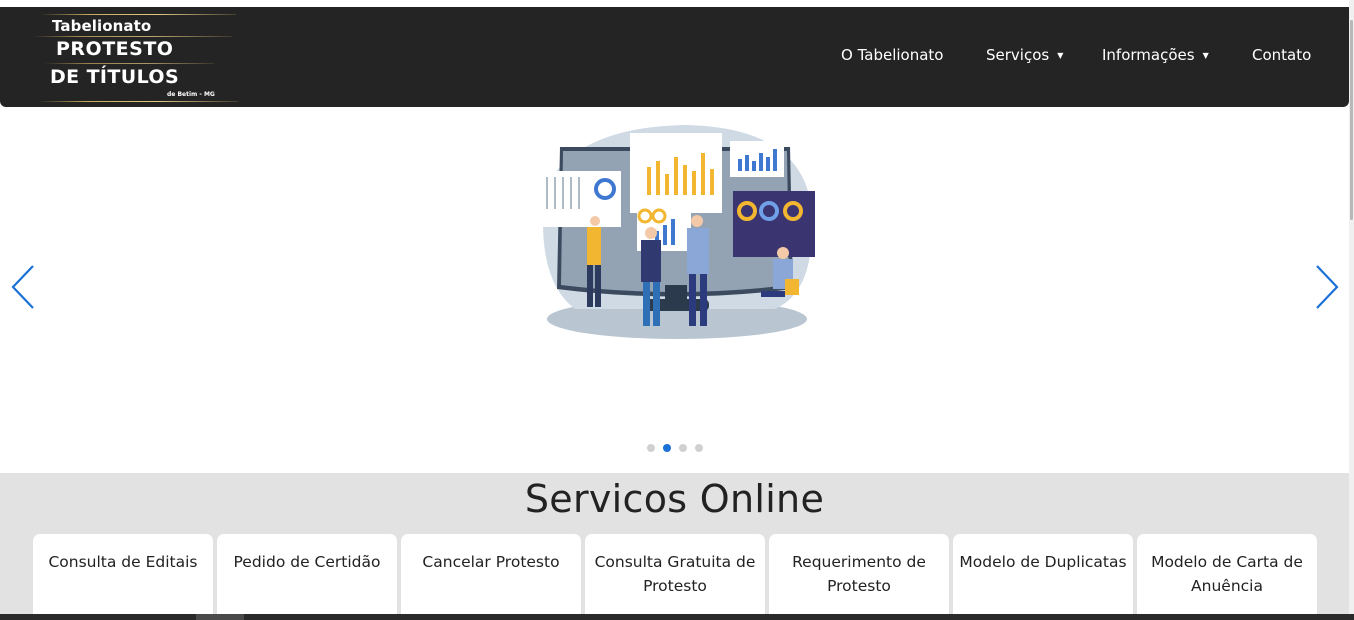 The image size is (1354, 620). I want to click on service-card-label: Modelo de Carta de Anuência, so click(1227, 574).